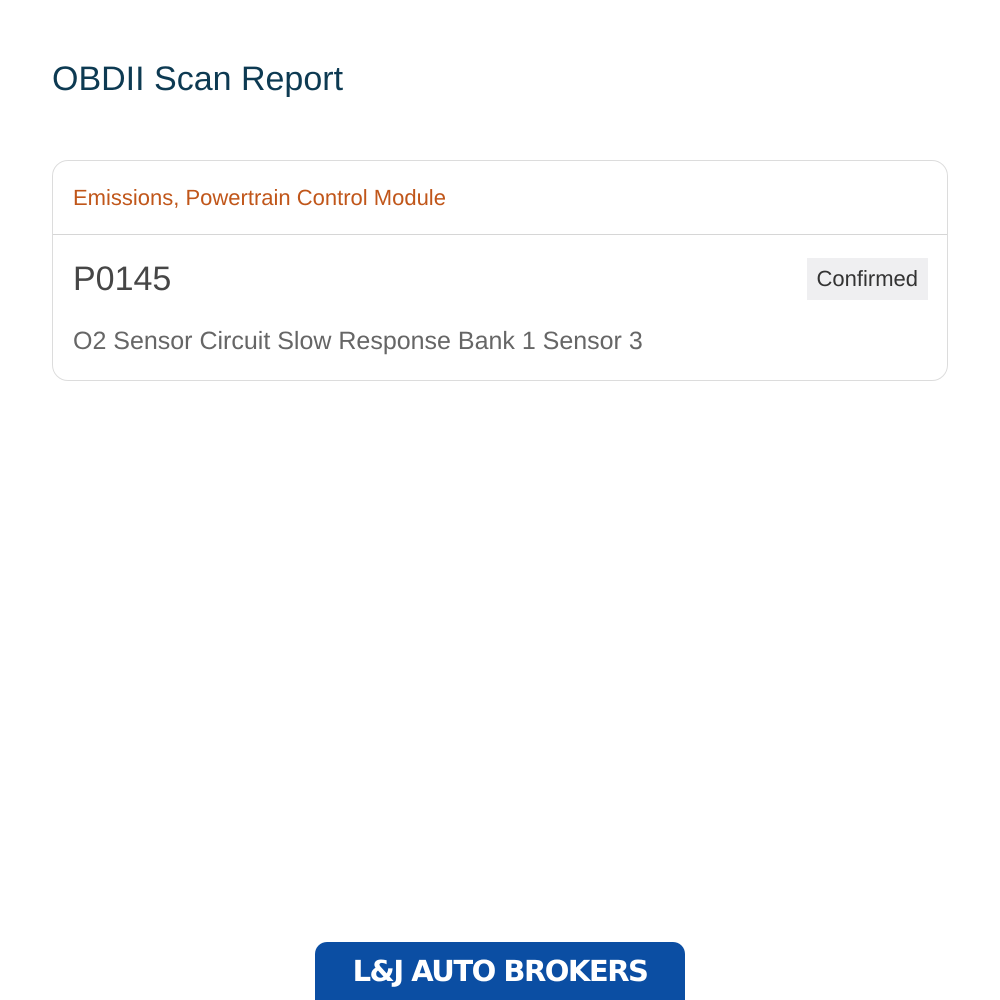 The height and width of the screenshot is (1000, 1000). I want to click on page-title: OBDII Scan Report, so click(198, 79).